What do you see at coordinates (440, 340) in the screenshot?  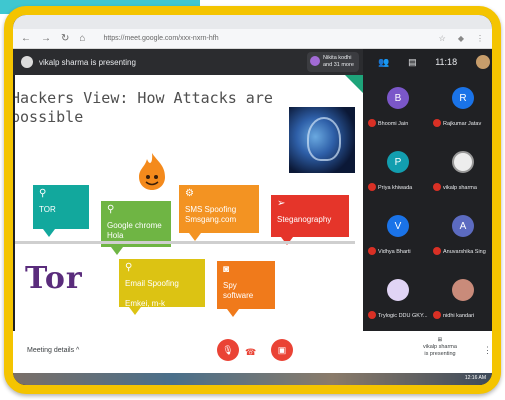 I see `present-icon: ⊞` at bounding box center [440, 340].